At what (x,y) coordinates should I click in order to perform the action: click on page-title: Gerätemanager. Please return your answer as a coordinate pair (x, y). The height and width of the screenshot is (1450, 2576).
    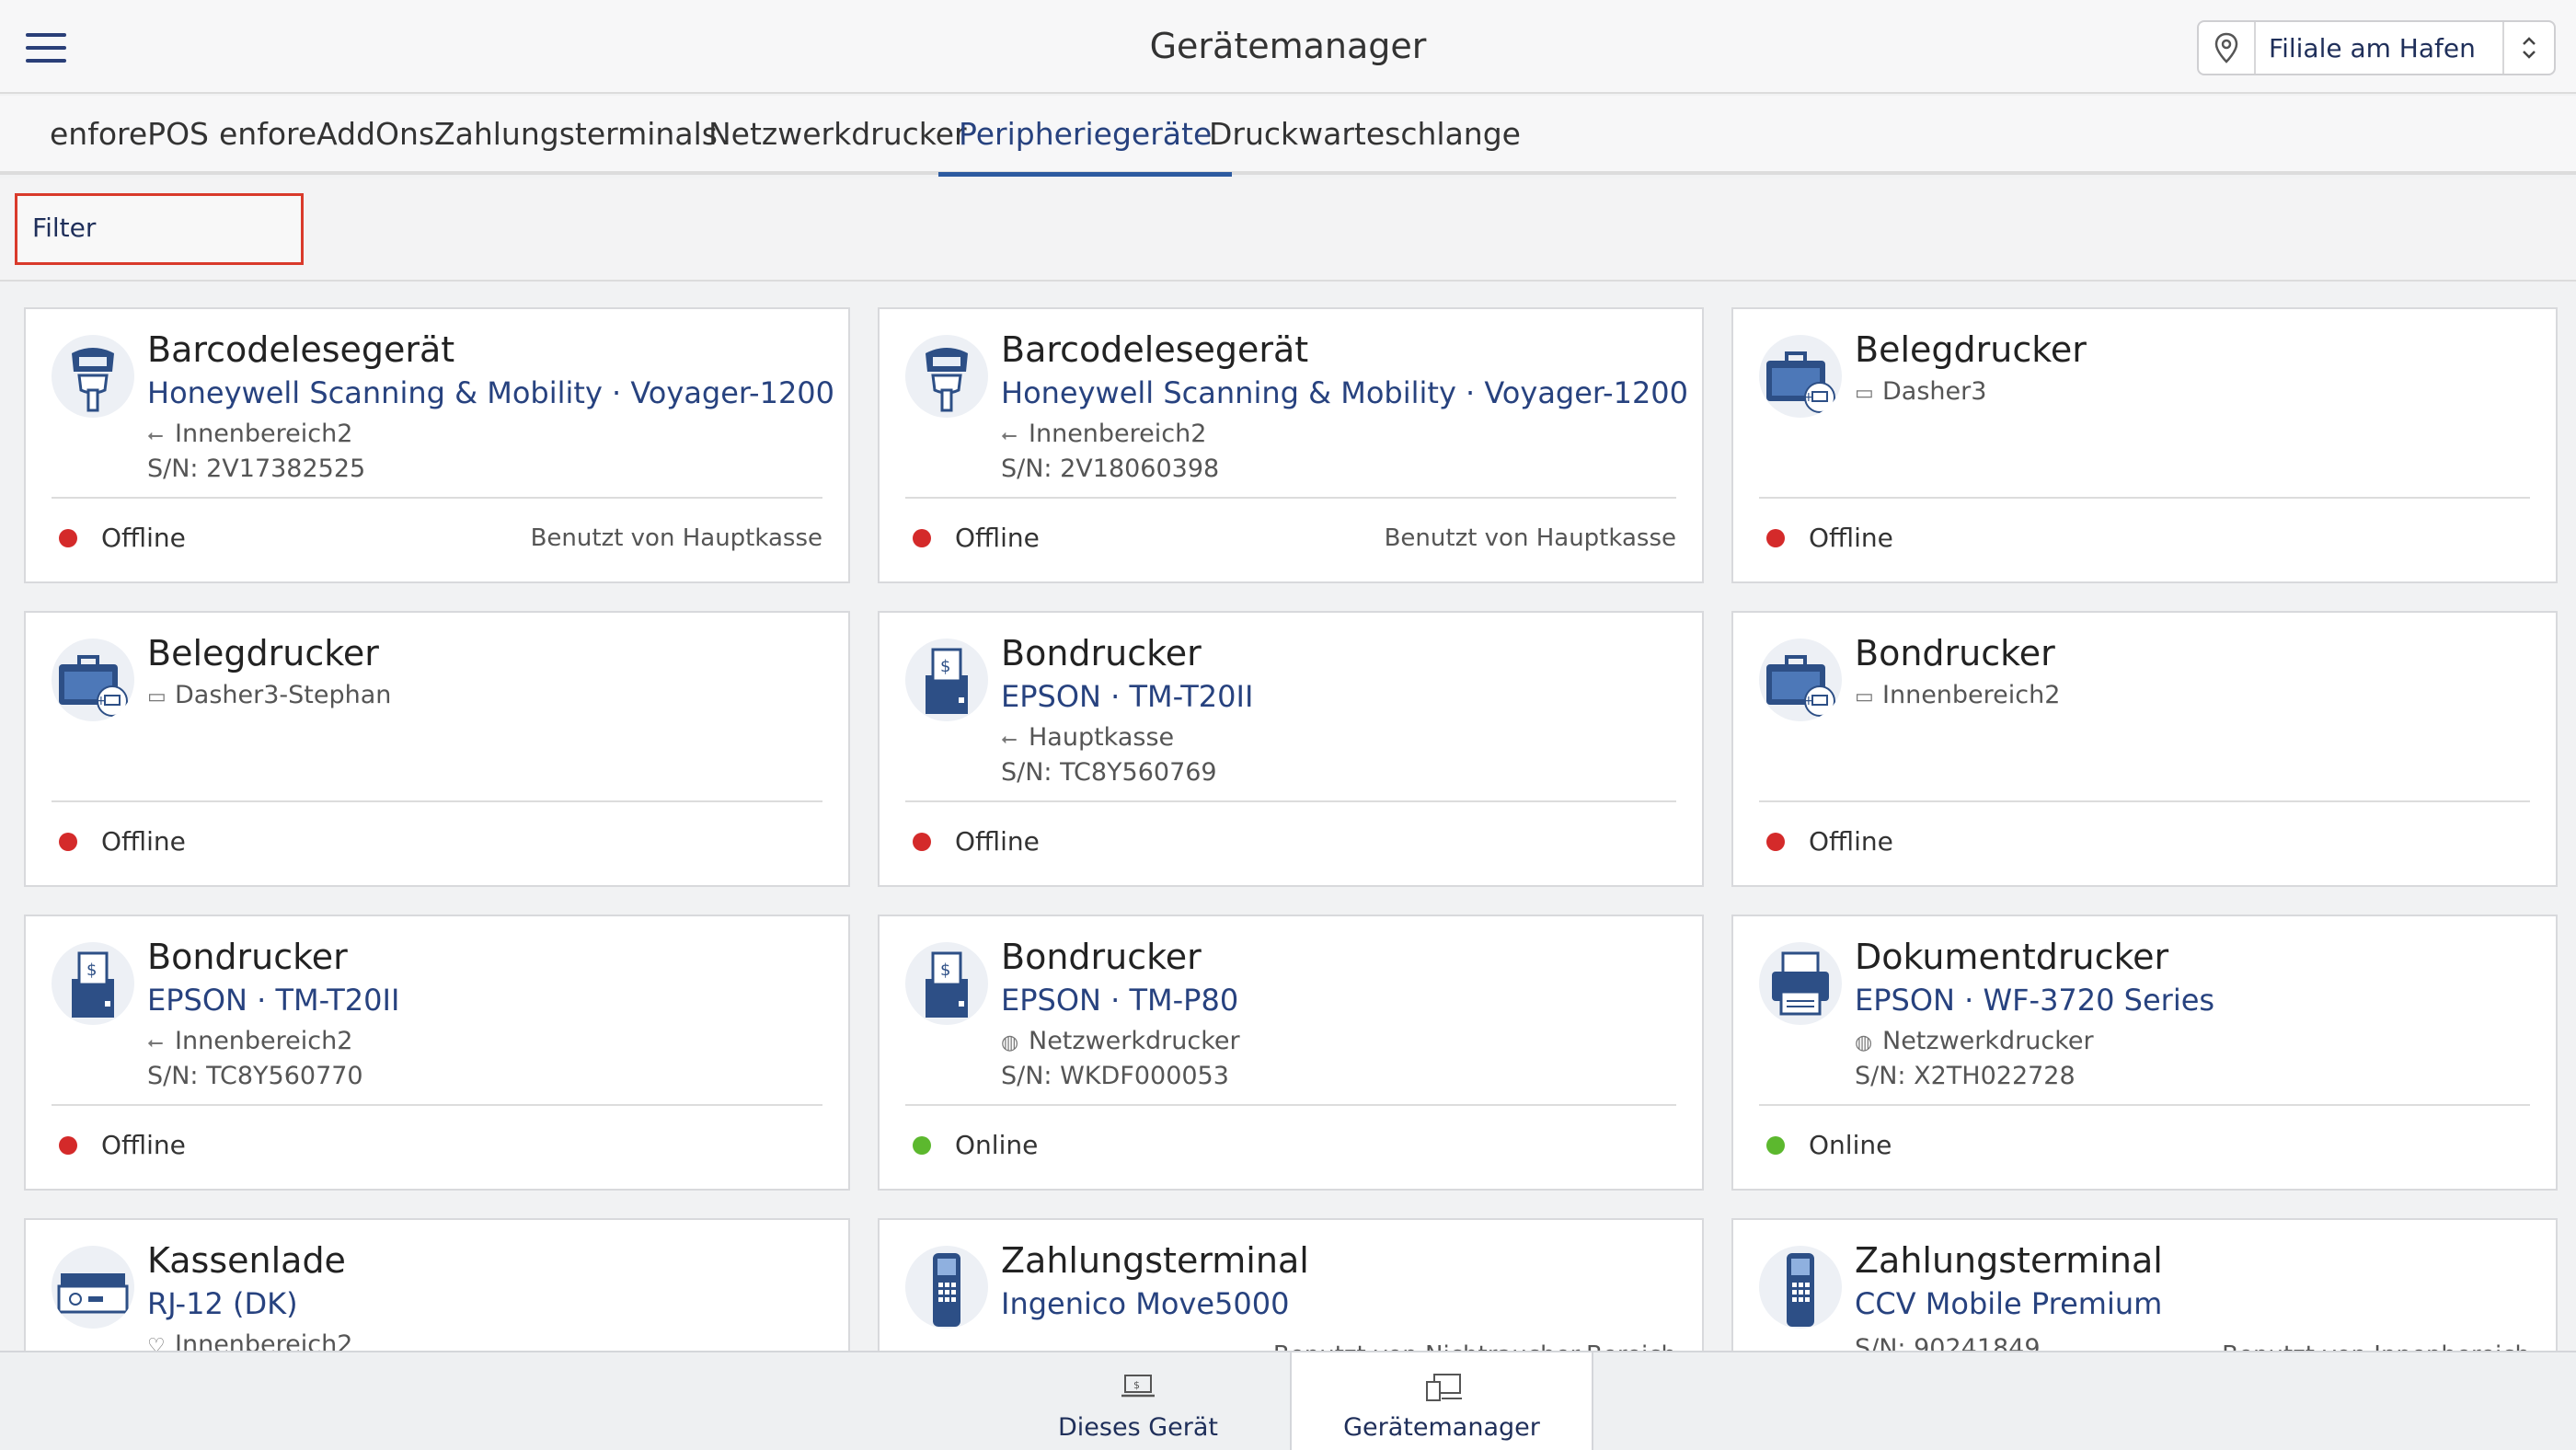
    Looking at the image, I should click on (1288, 46).